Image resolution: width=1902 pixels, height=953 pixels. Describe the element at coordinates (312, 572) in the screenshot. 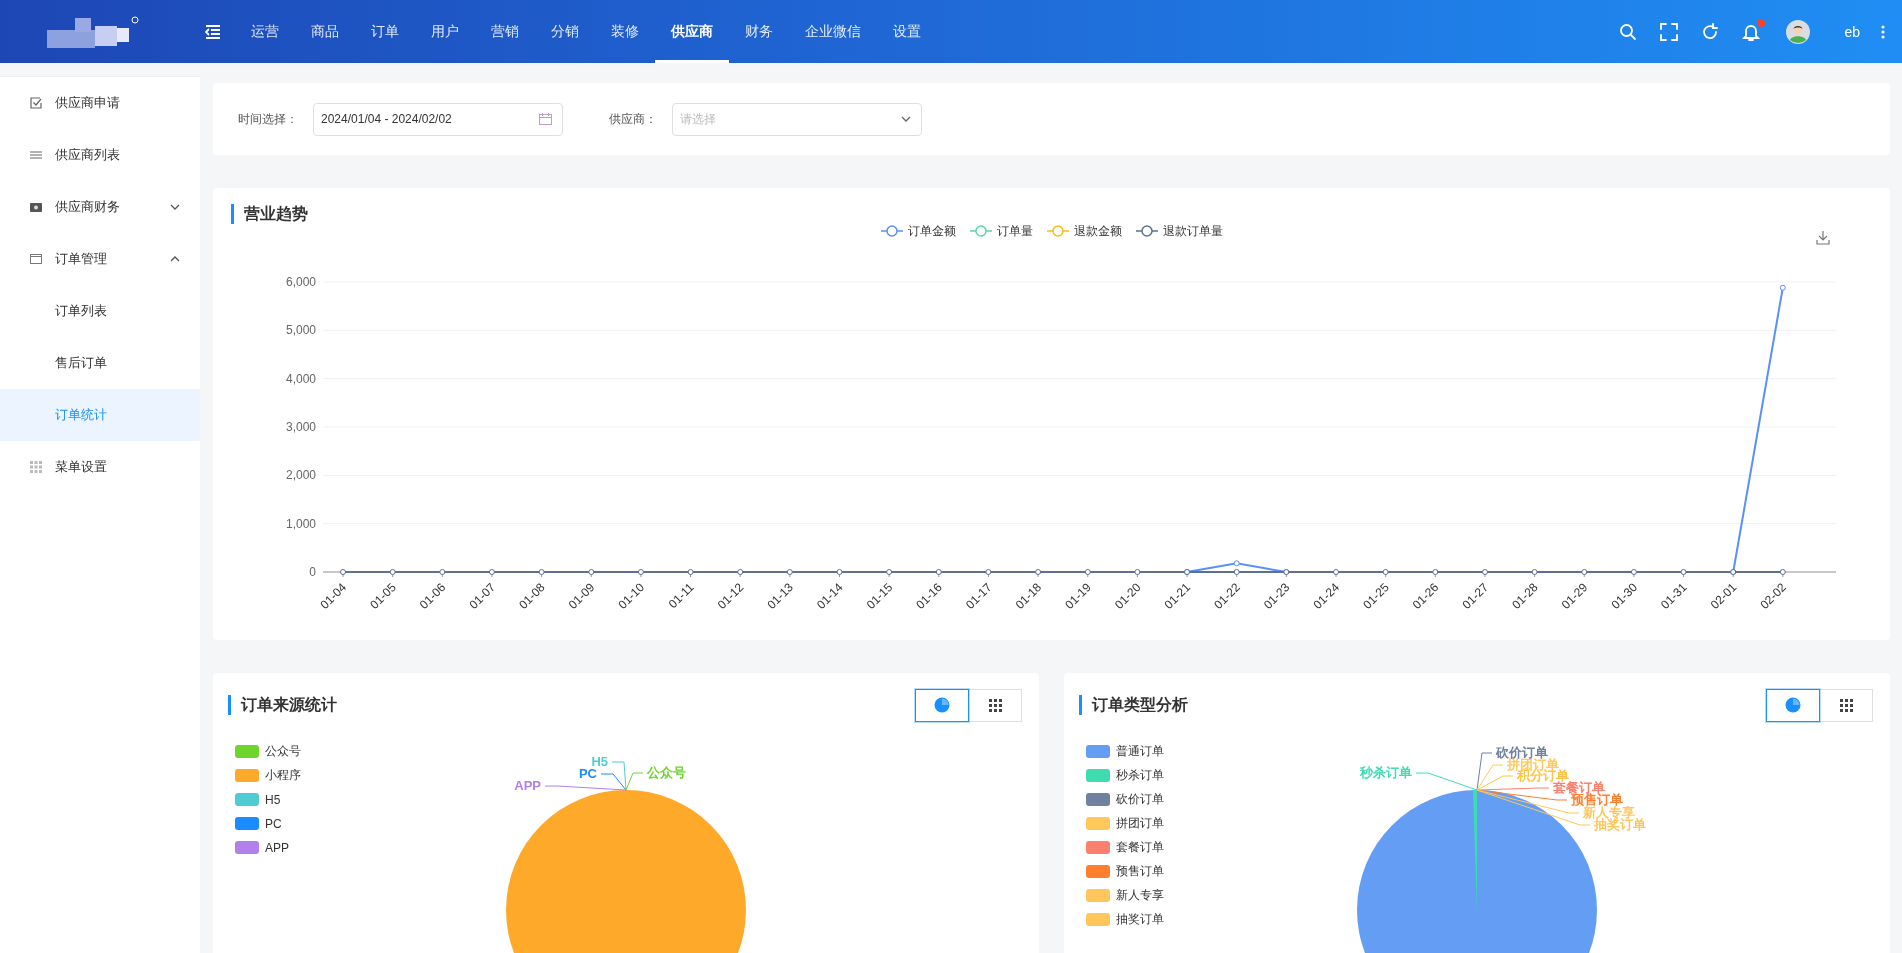

I see `y-axis-label: 0` at that location.